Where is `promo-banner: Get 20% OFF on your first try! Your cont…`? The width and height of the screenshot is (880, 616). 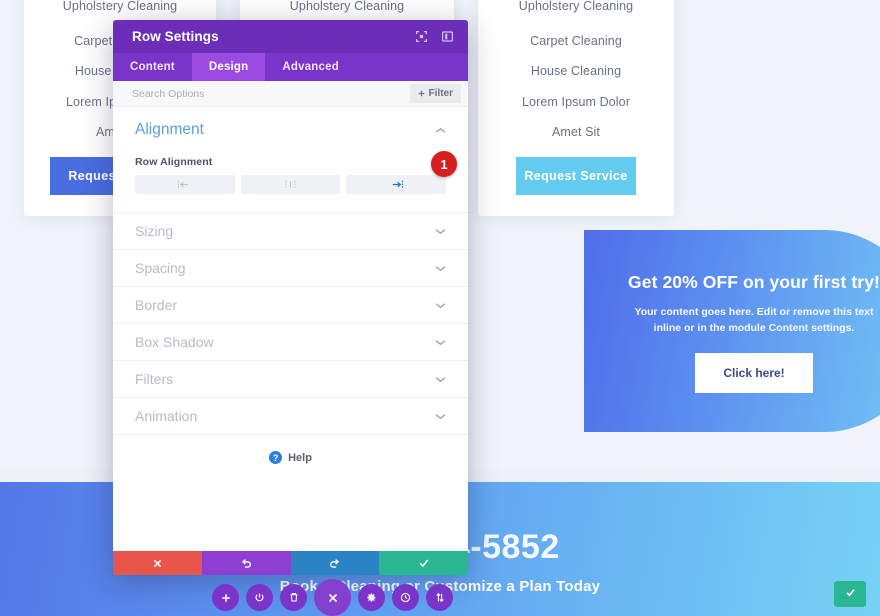 promo-banner: Get 20% OFF on your first try! Your cont… is located at coordinates (732, 331).